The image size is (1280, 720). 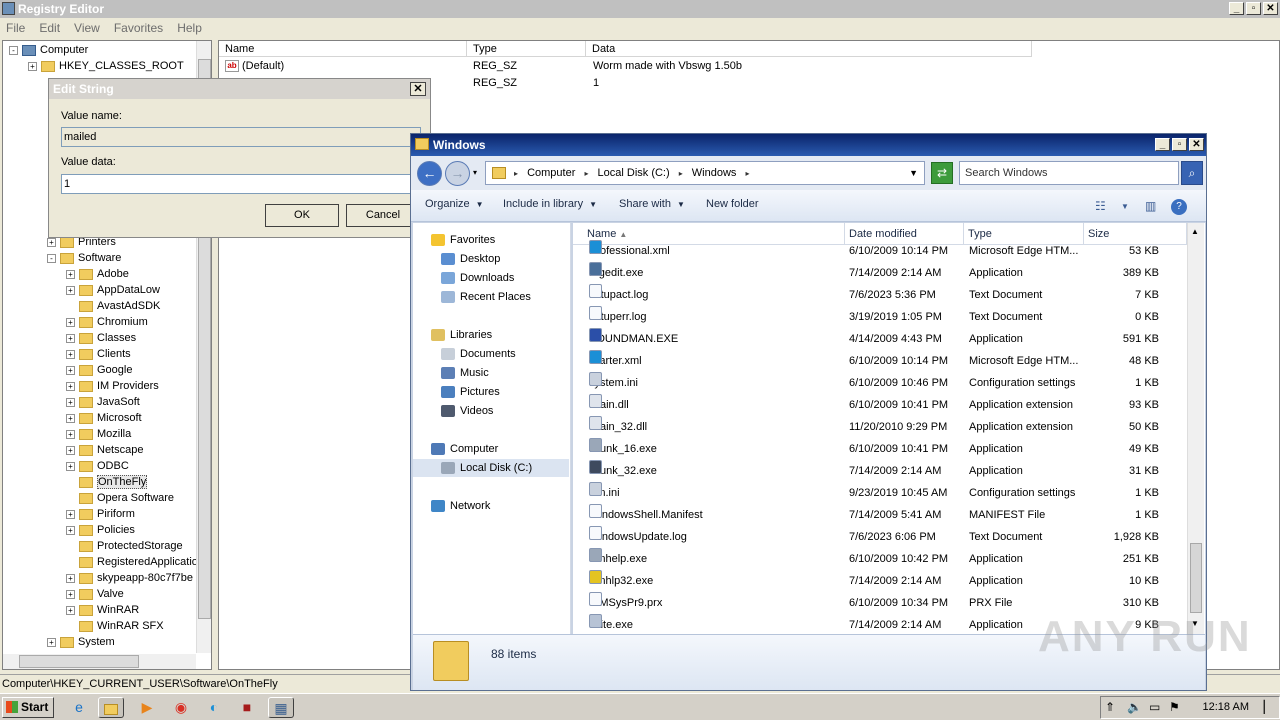 I want to click on tree-node: + WinRAR, so click(x=102, y=610).